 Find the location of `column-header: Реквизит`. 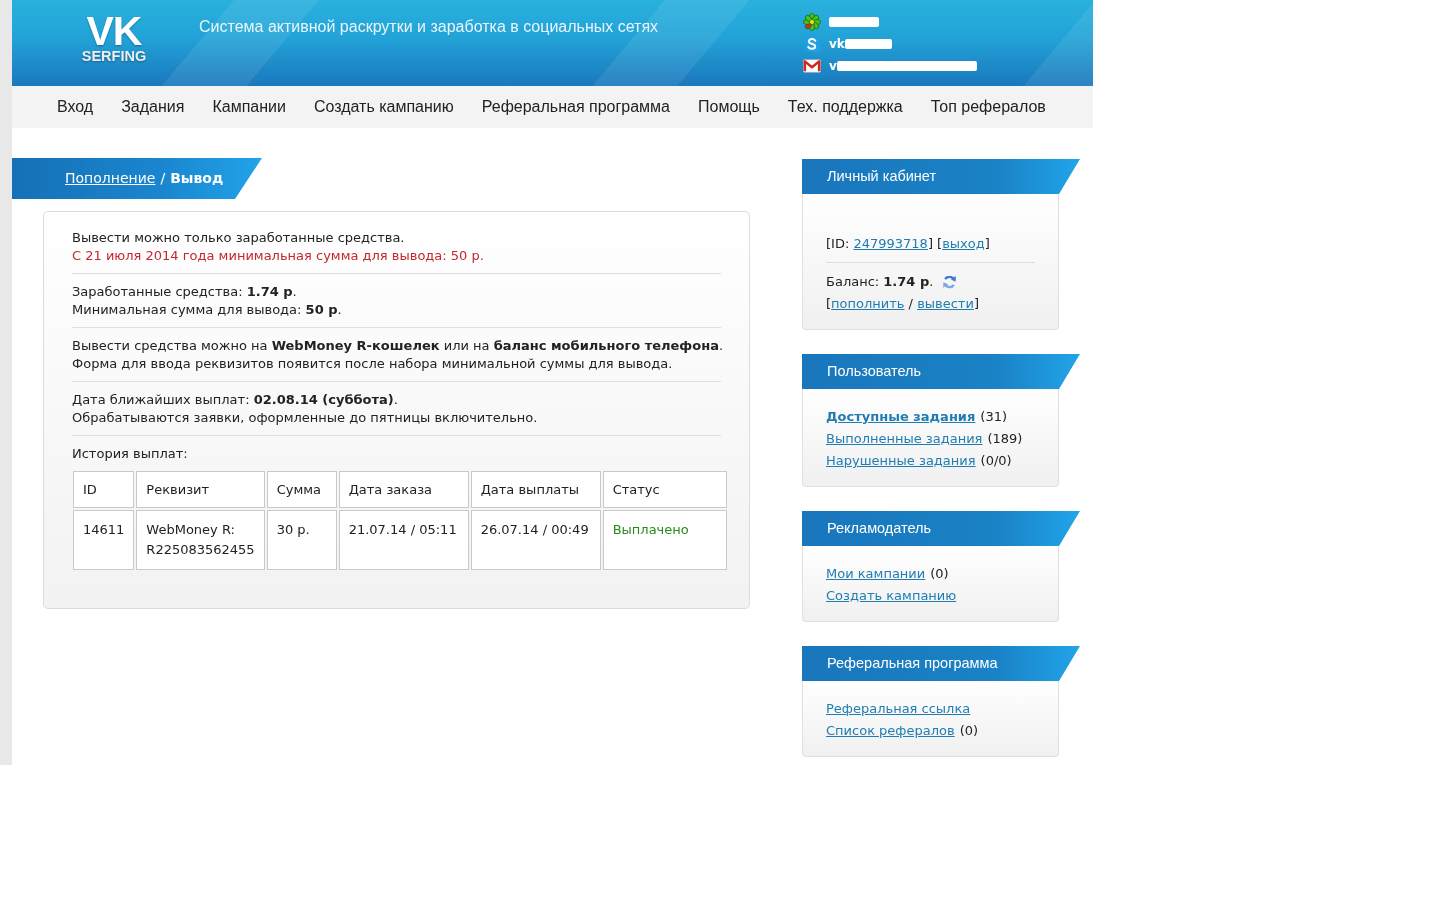

column-header: Реквизит is located at coordinates (200, 489).